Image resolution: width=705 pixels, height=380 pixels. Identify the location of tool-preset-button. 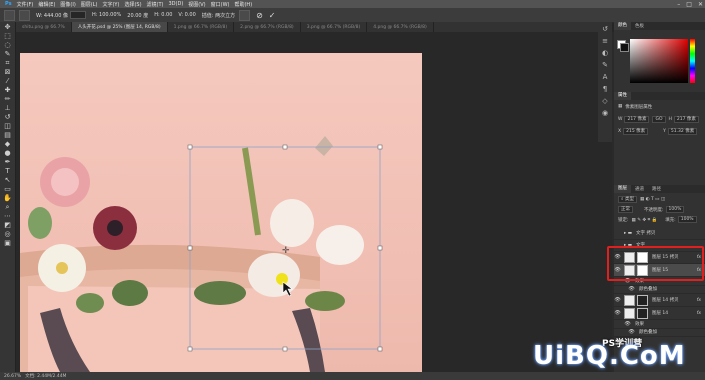
(9, 15).